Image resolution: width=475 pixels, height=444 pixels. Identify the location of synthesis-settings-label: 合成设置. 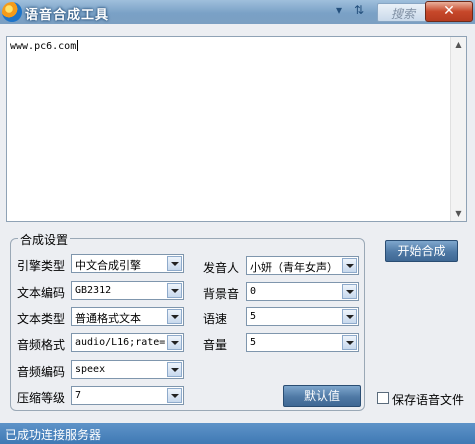
(44, 239).